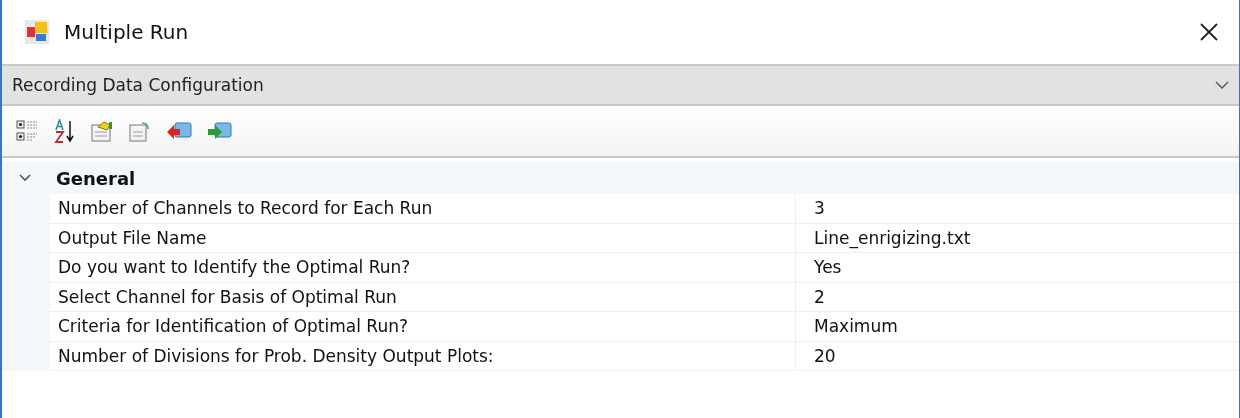  What do you see at coordinates (1017, 238) in the screenshot?
I see `property-value: Line_enrigizing.txt` at bounding box center [1017, 238].